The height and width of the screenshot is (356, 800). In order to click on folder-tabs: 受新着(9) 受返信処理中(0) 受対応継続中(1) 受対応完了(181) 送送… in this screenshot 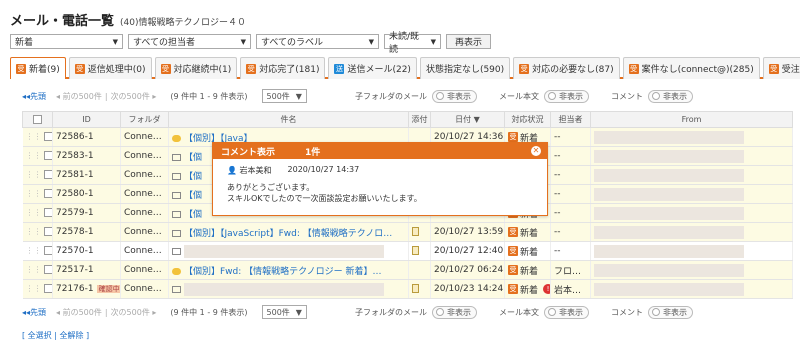, I will do `click(405, 68)`.